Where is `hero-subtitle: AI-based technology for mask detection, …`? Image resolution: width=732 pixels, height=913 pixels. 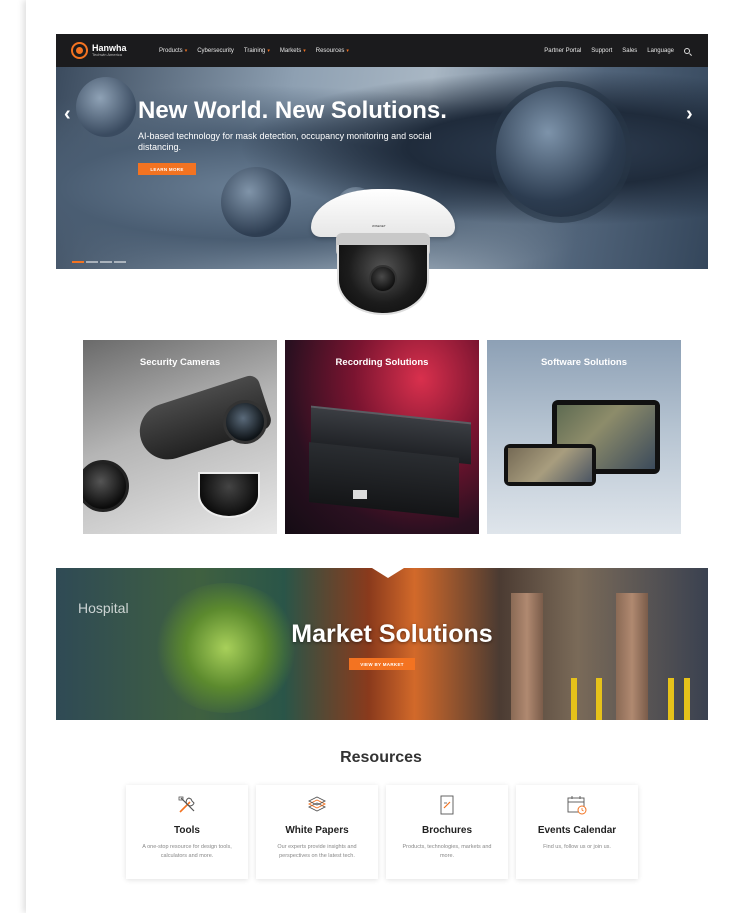 hero-subtitle: AI-based technology for mask detection, … is located at coordinates (285, 141).